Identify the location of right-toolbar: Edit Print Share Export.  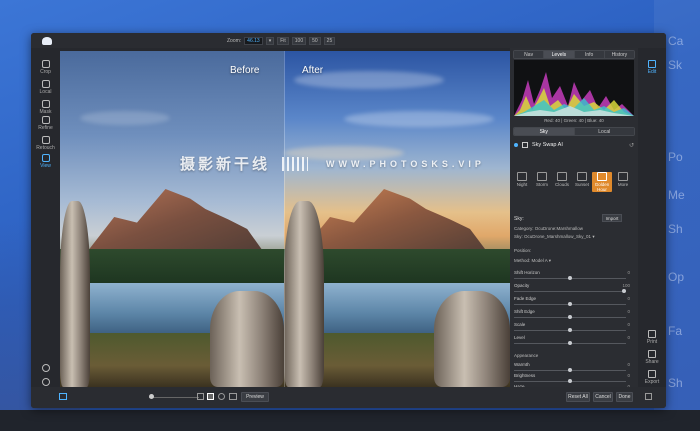
(652, 217).